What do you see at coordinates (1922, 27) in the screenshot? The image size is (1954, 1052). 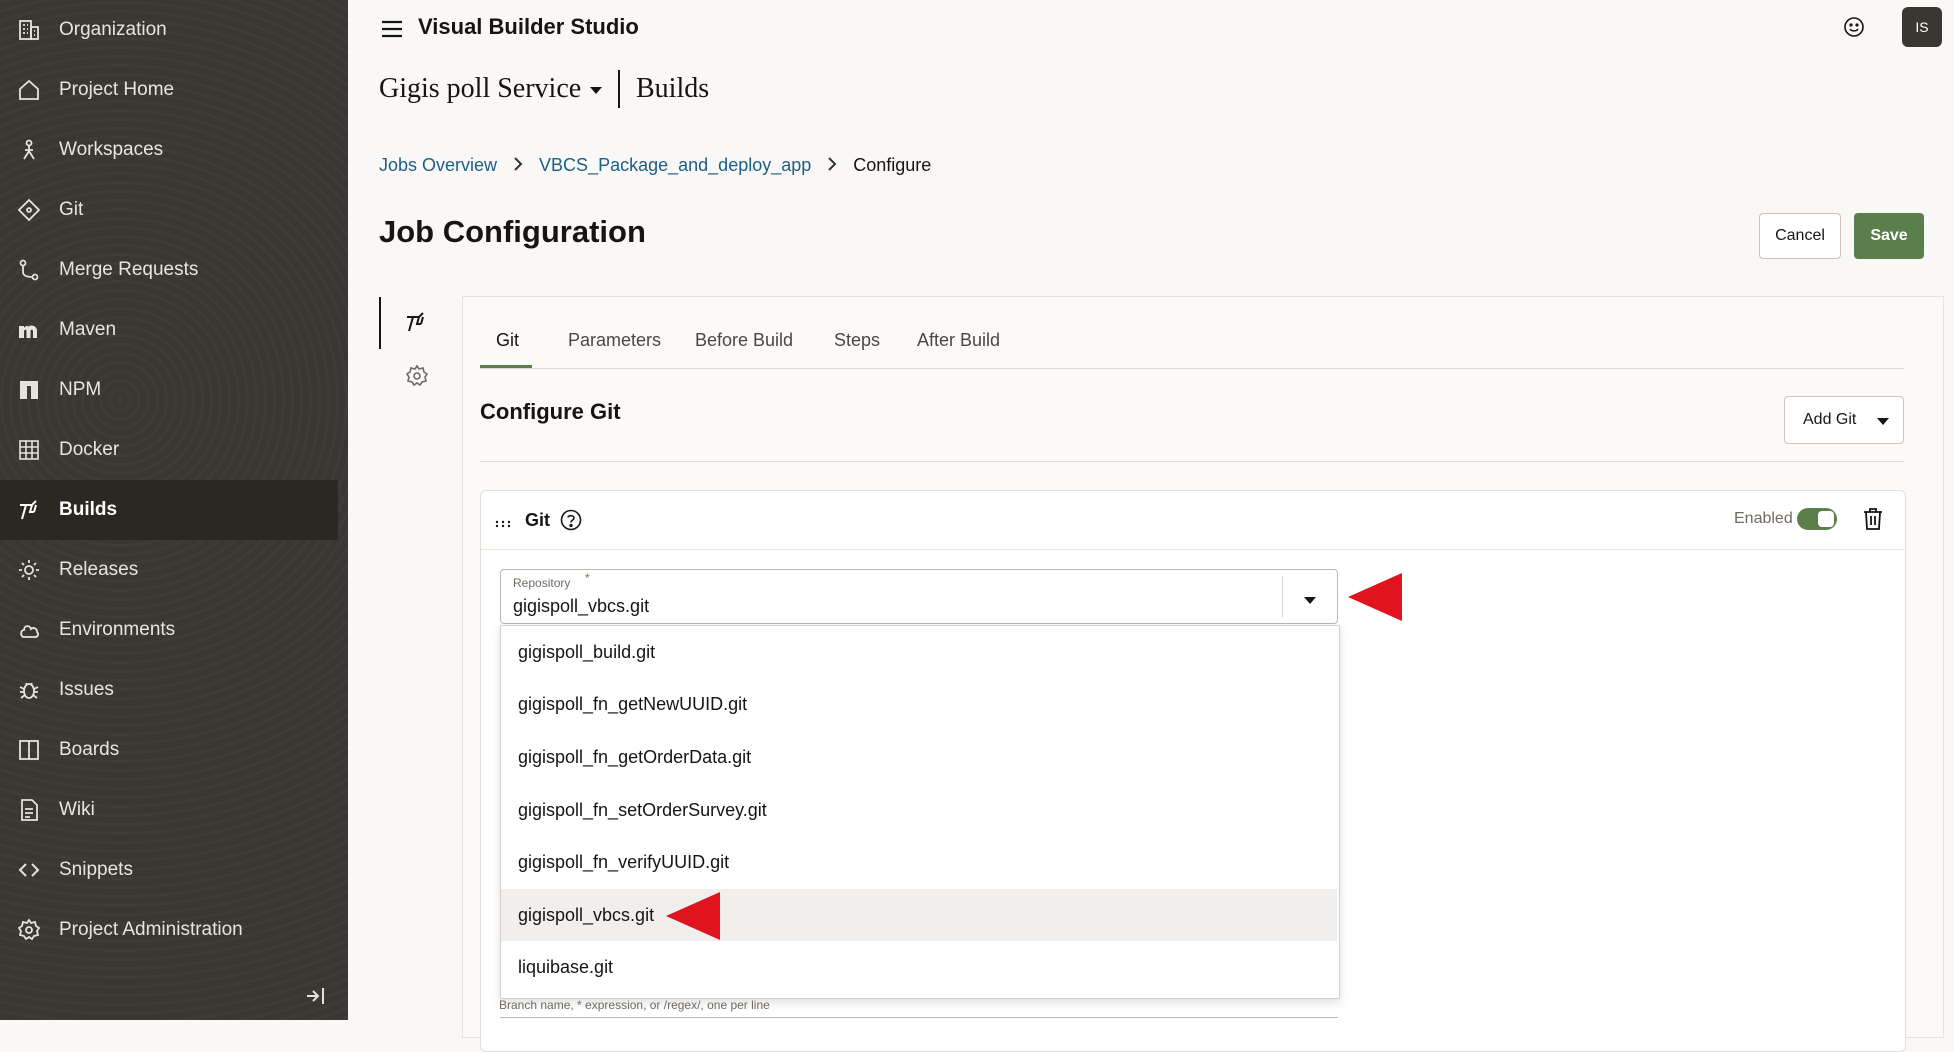 I see `avatar: IS` at bounding box center [1922, 27].